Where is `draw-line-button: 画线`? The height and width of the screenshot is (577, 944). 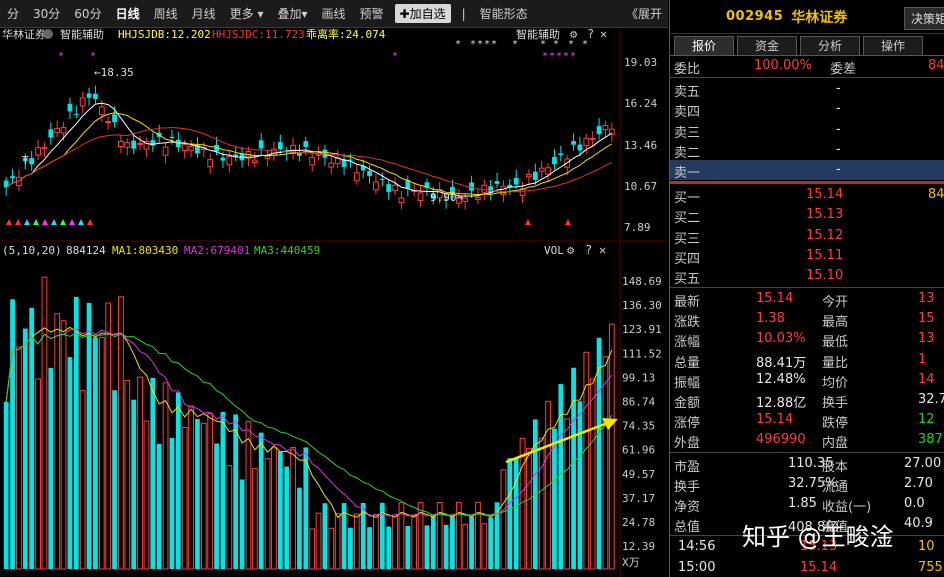 draw-line-button: 画线 is located at coordinates (334, 13).